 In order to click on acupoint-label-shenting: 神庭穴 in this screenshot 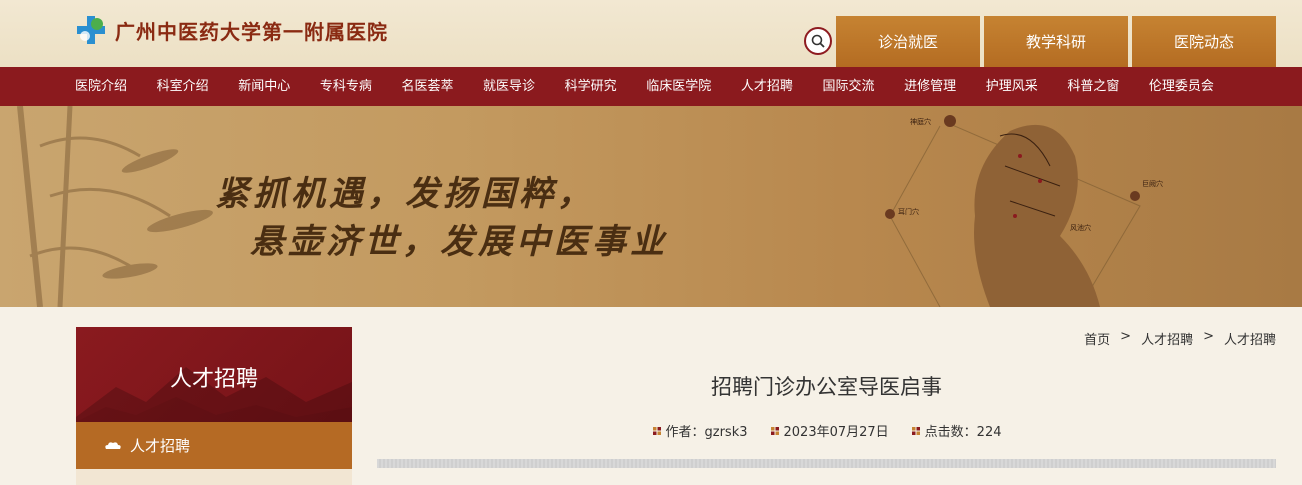, I will do `click(920, 121)`.